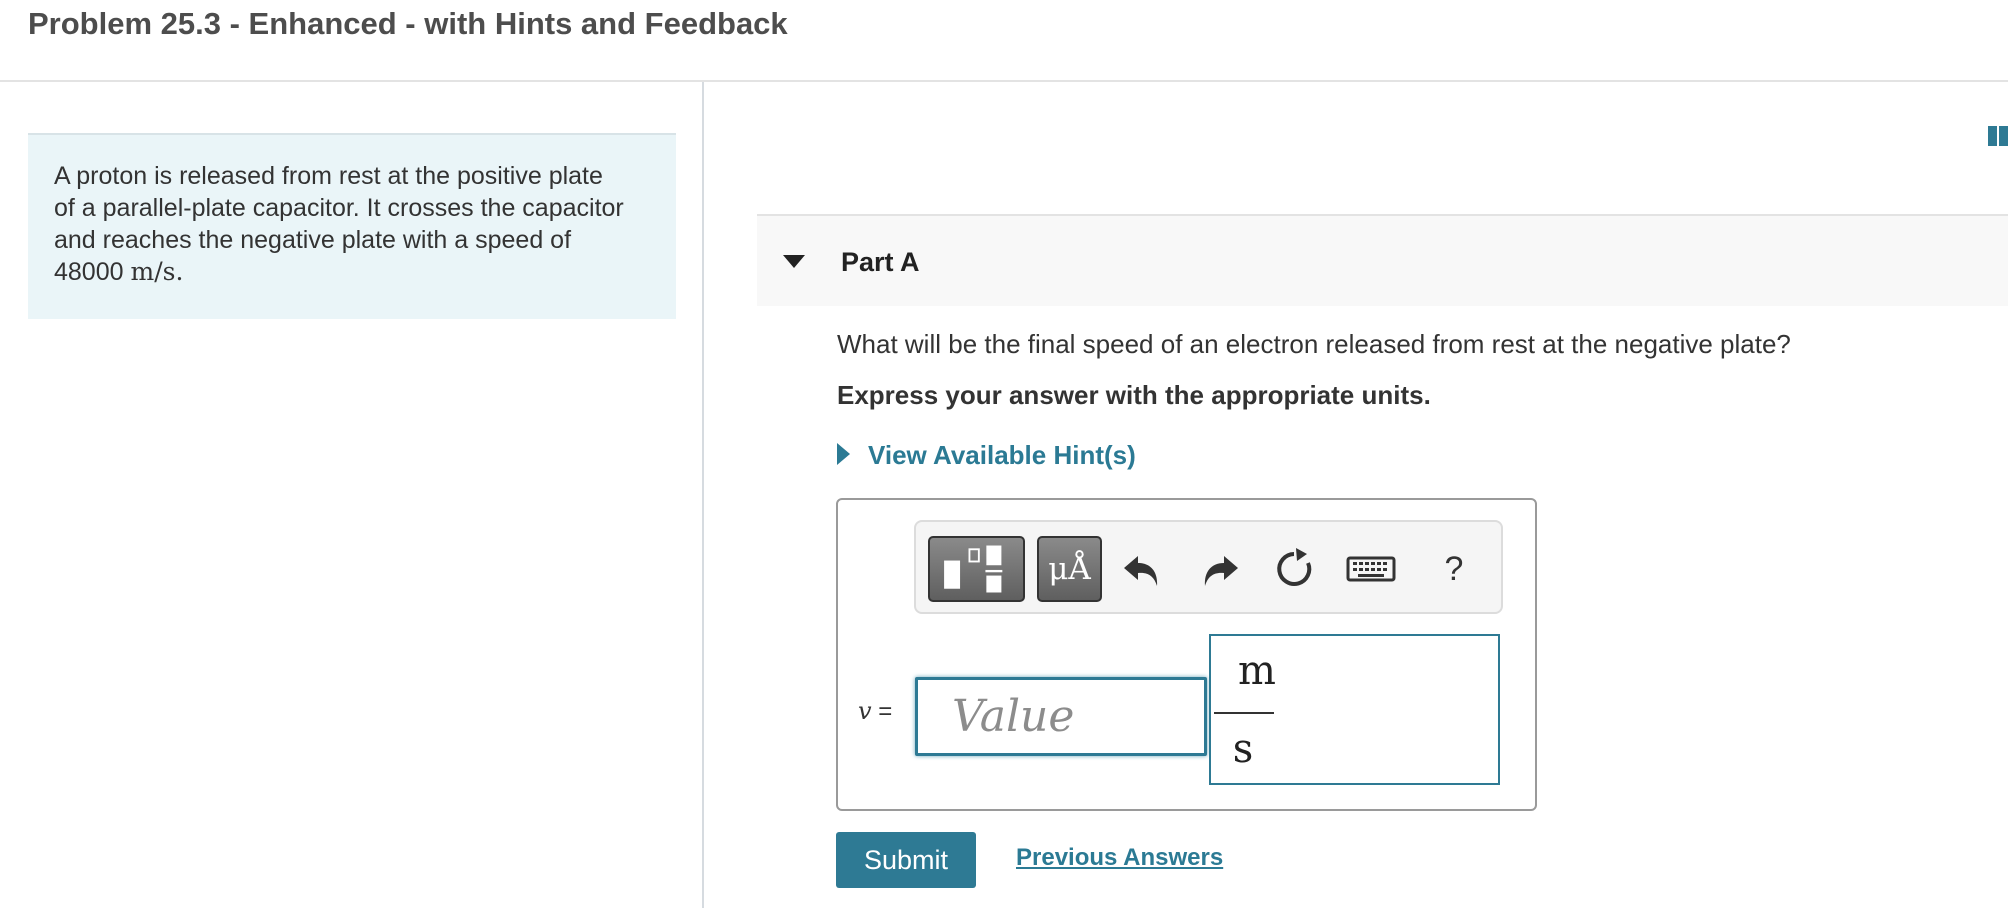 The image size is (2008, 908). What do you see at coordinates (179, 271) in the screenshot?
I see `sentence-period: .` at bounding box center [179, 271].